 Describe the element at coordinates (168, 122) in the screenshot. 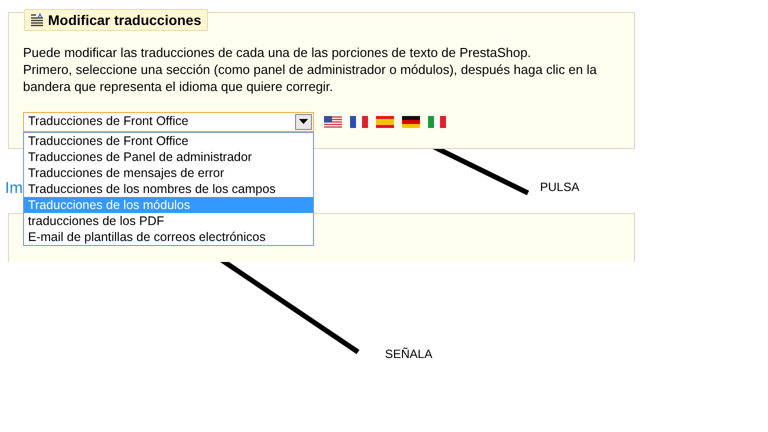

I see `section-select: Traducciones de Front Office` at that location.